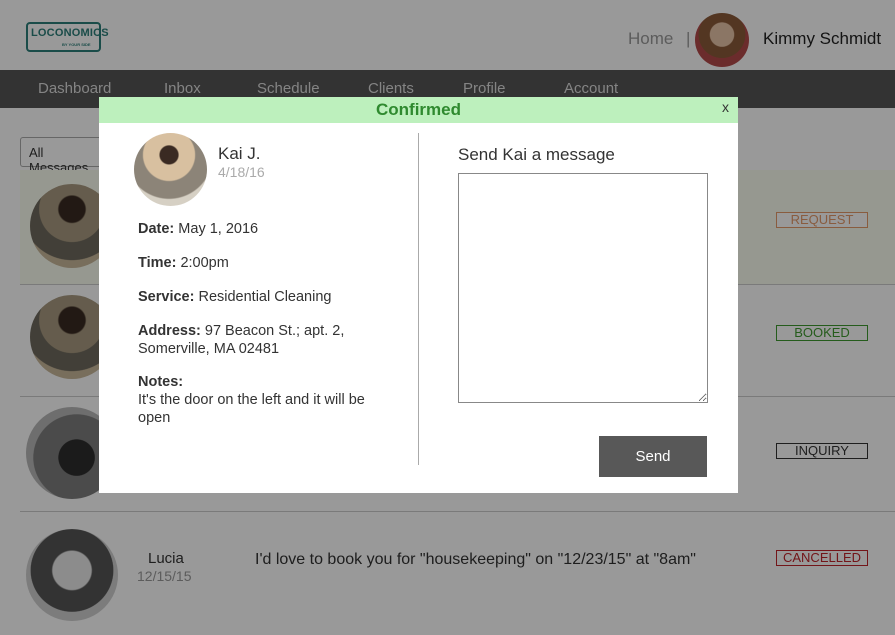  I want to click on detail-service: Service: Residential Cleaning, so click(255, 297).